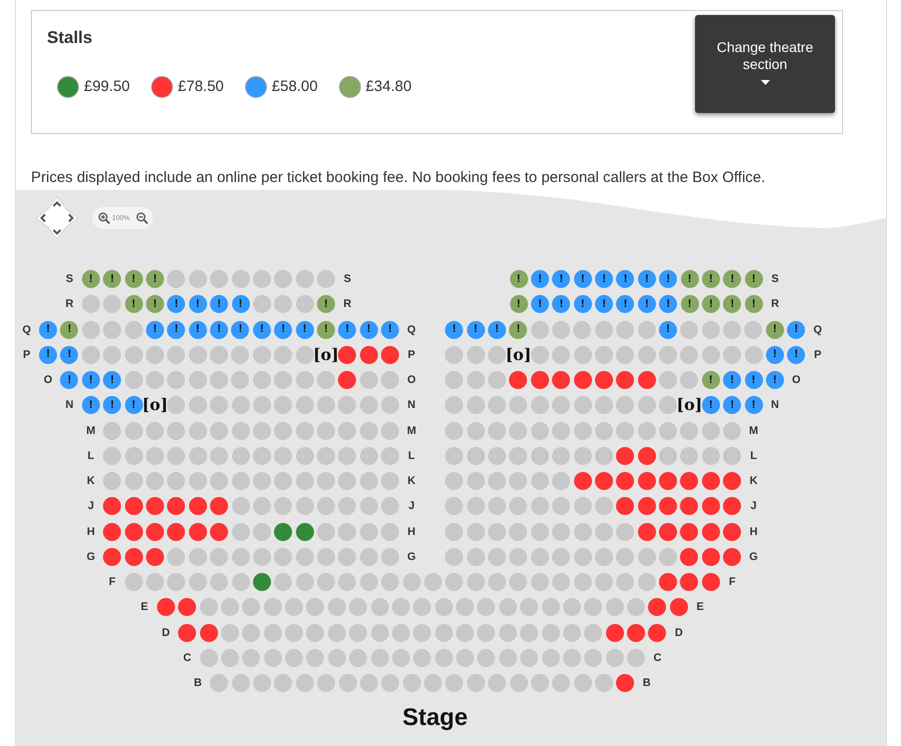 This screenshot has height=746, width=901. What do you see at coordinates (57, 218) in the screenshot?
I see `pan-arrows-icon` at bounding box center [57, 218].